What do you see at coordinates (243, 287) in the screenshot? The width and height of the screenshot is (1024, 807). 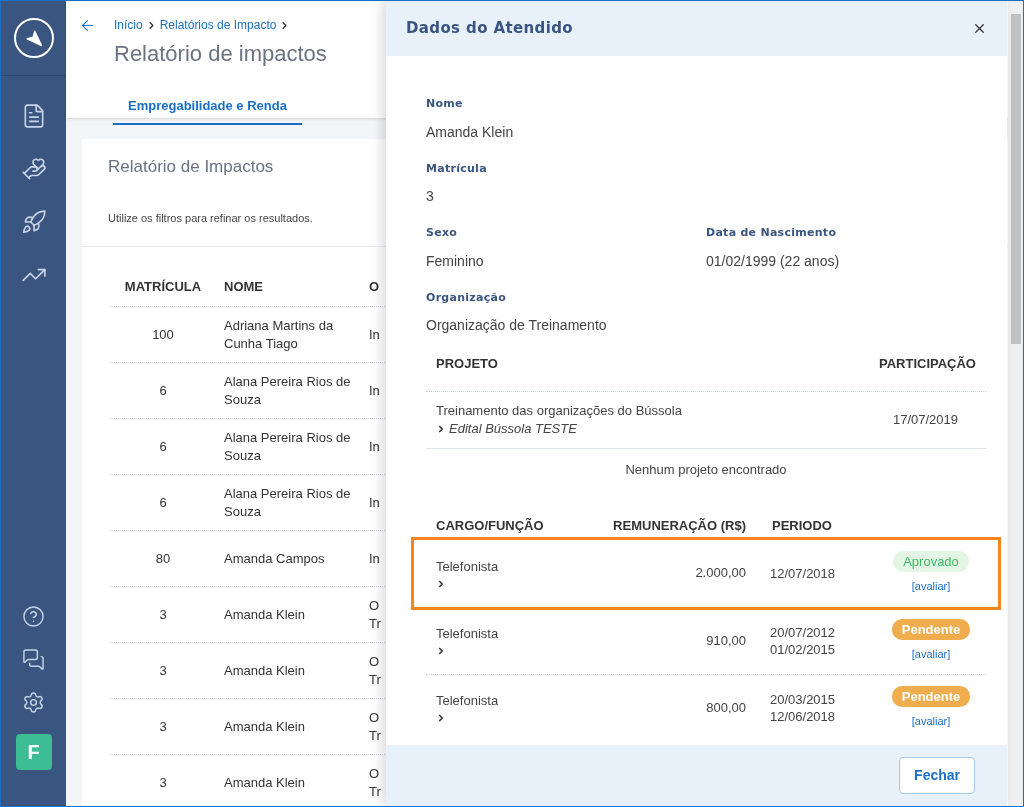 I see `column-header: NOME` at bounding box center [243, 287].